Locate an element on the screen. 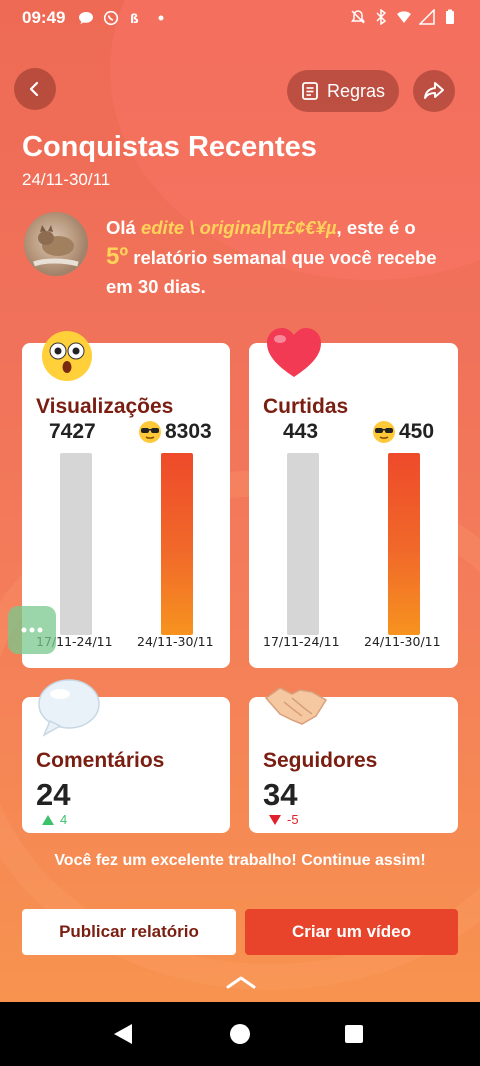  likes-current-value: 450 is located at coordinates (417, 431).